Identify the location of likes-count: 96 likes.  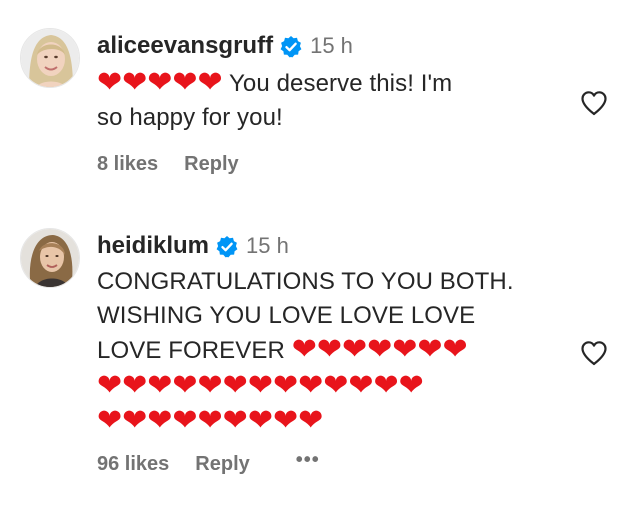
(133, 464).